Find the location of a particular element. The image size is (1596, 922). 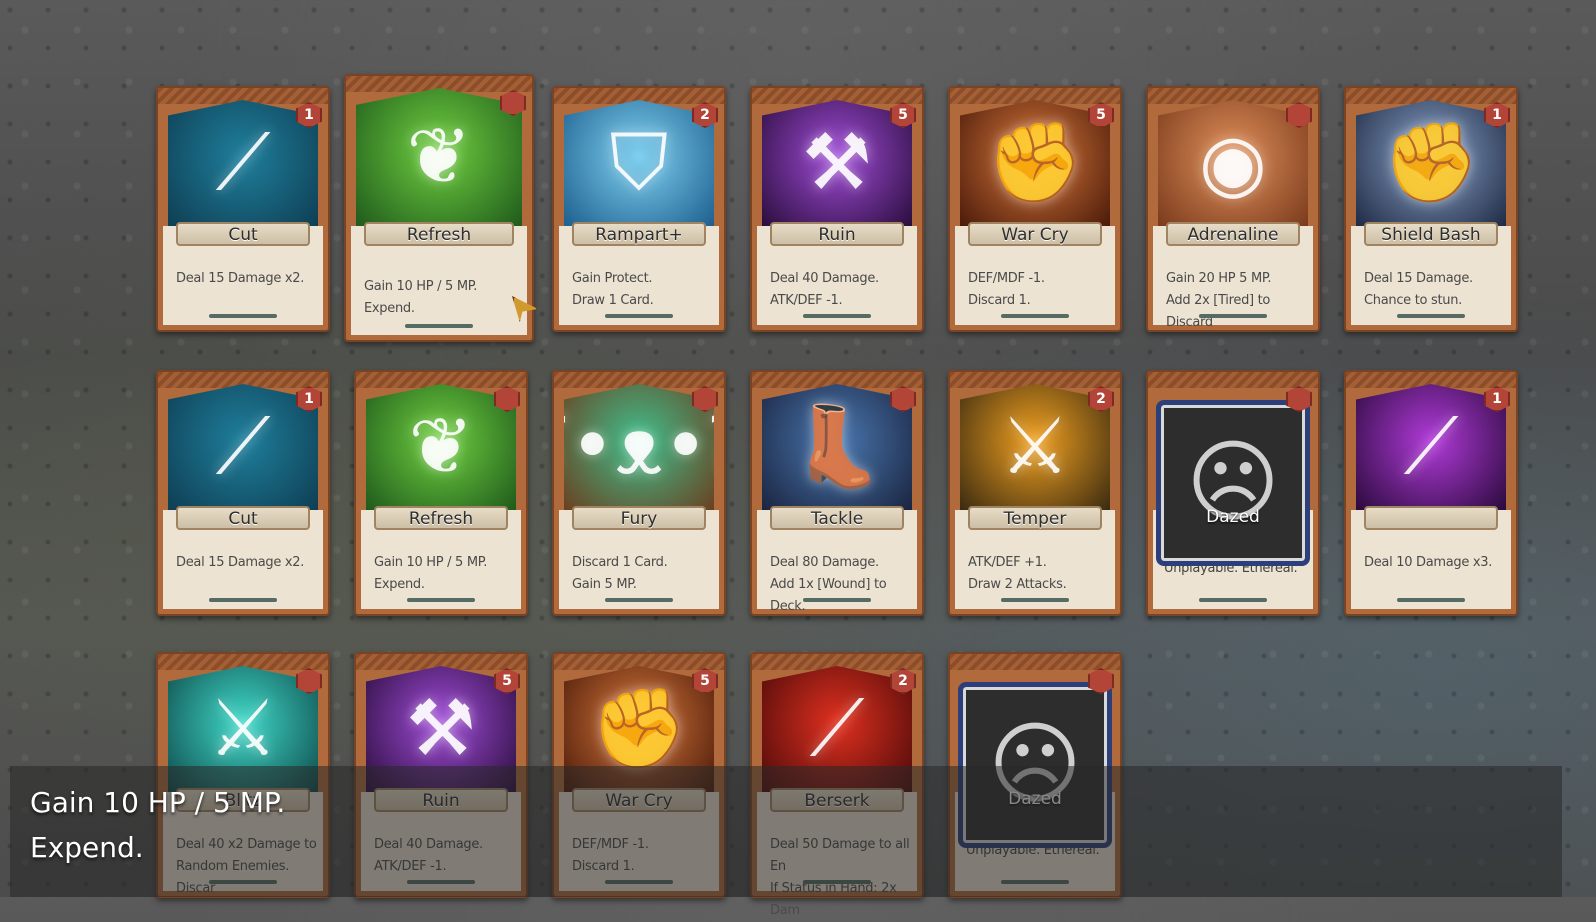

card-war-cry: ✊War CryDEF/MDF -1. Discard 1.5 is located at coordinates (1035, 209).